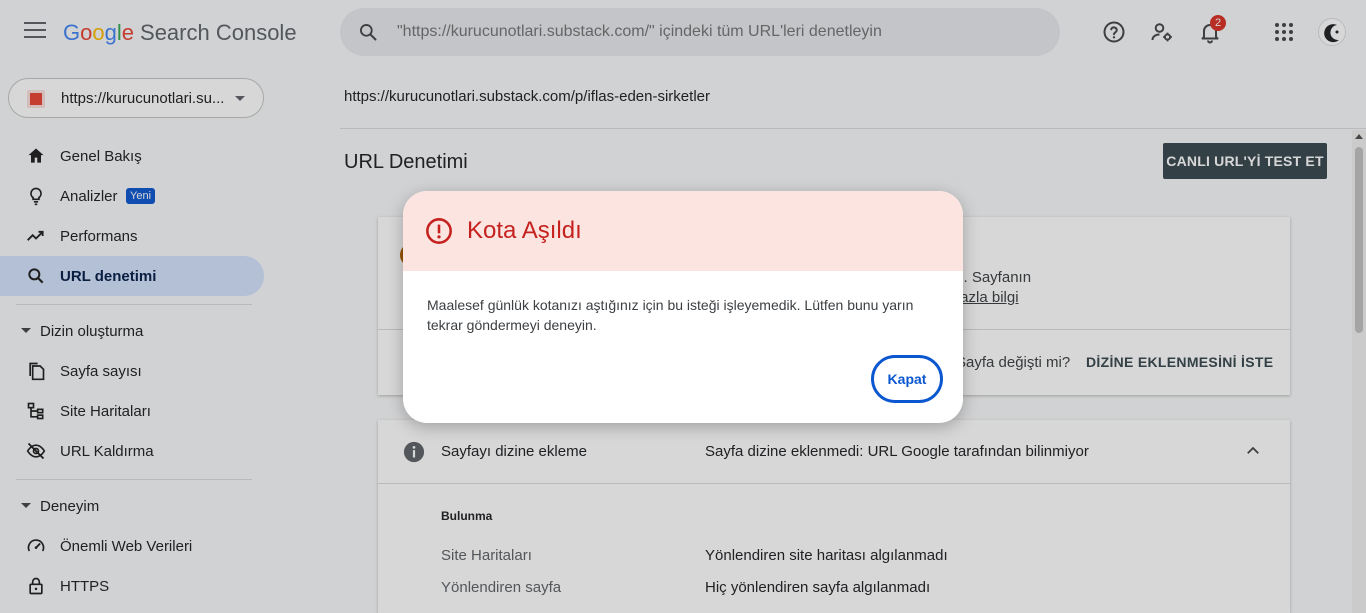 Image resolution: width=1366 pixels, height=613 pixels. Describe the element at coordinates (683, 231) in the screenshot. I see `dialog-header: Kota Aşıldı` at that location.